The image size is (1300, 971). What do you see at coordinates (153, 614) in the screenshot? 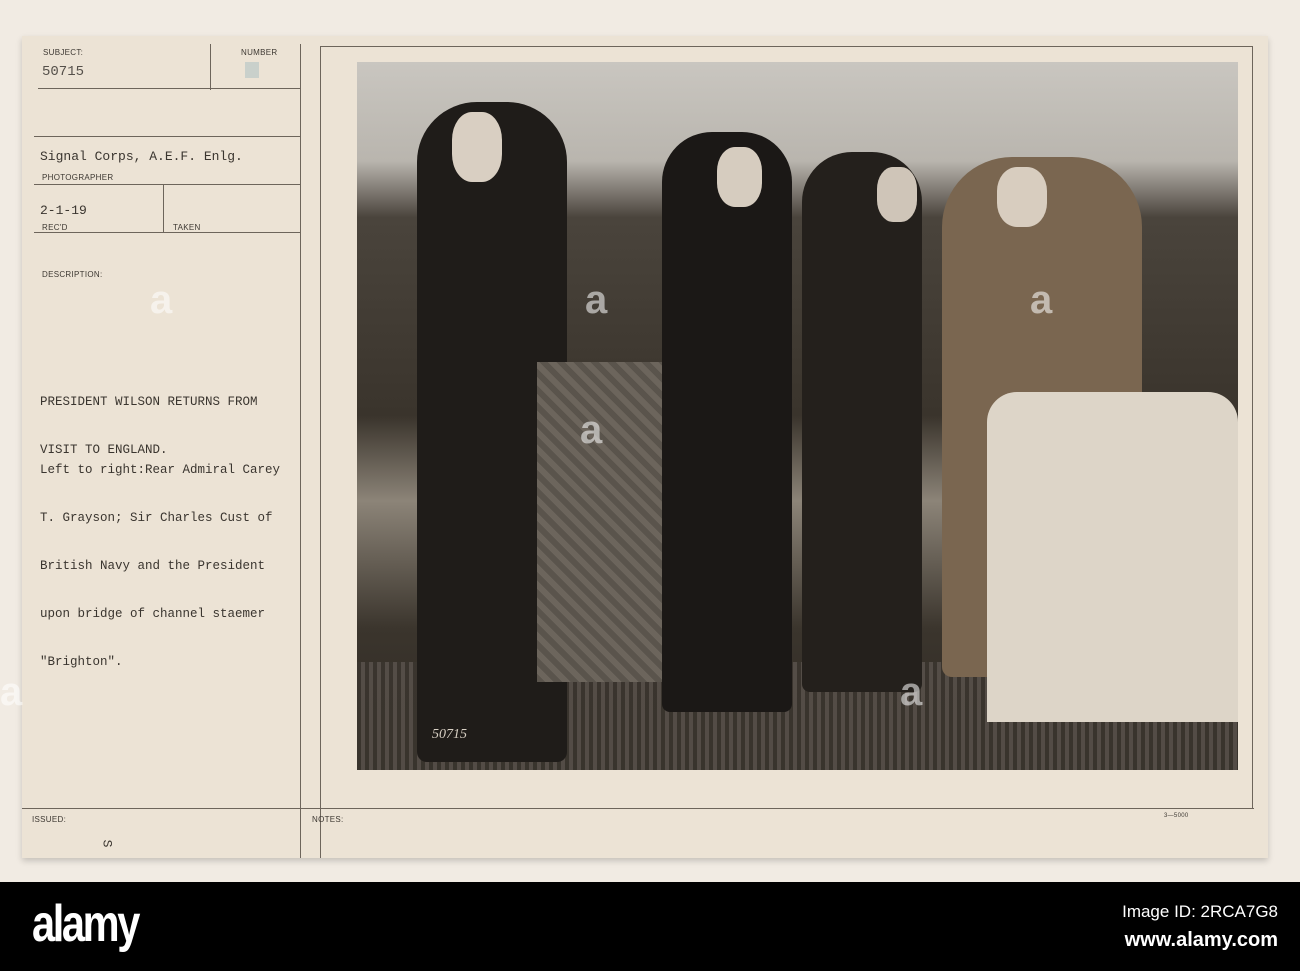
I see `caption-line: upon bridge of channel staemer` at bounding box center [153, 614].